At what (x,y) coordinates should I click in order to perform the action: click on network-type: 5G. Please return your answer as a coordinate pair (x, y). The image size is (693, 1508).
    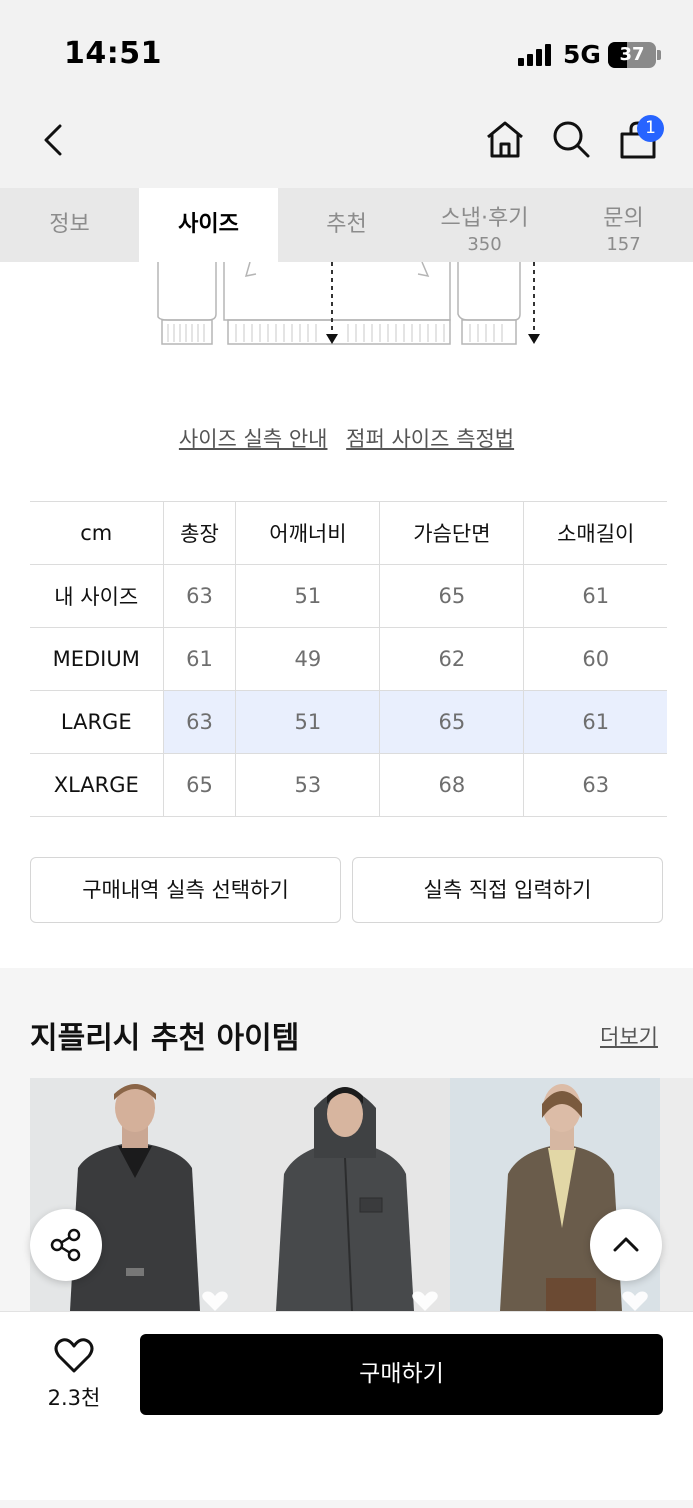
    Looking at the image, I should click on (582, 54).